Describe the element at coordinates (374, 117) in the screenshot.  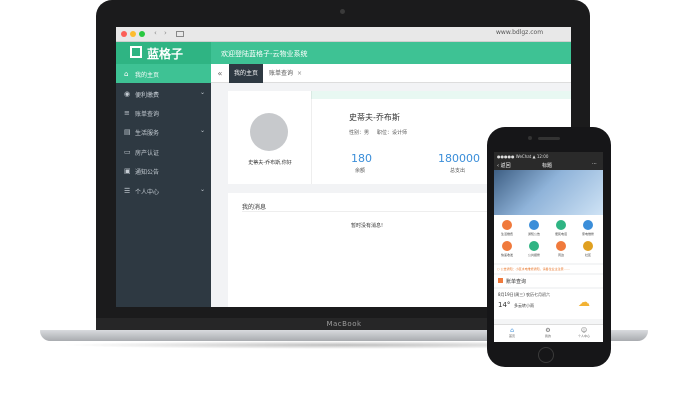
I see `user-name: 史蒂夫-乔布斯` at that location.